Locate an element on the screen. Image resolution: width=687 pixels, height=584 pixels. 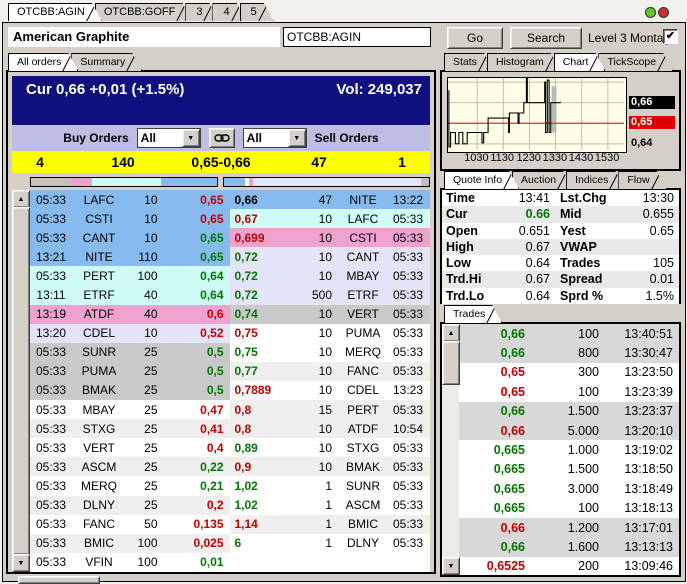
bid-row: 05:33 LAFC 10 0,65 is located at coordinates (129, 200).